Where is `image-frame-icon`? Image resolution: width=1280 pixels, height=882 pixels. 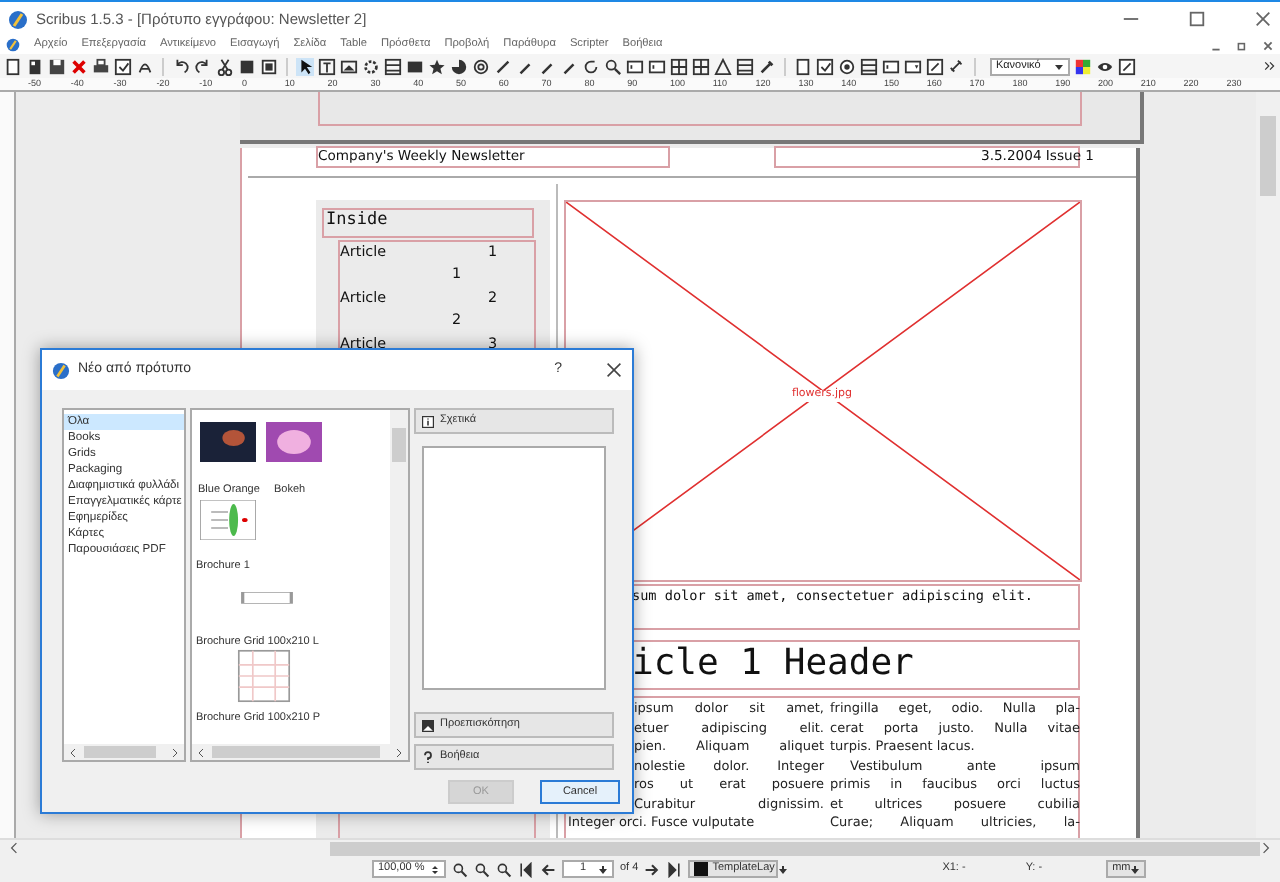
image-frame-icon is located at coordinates (349, 66).